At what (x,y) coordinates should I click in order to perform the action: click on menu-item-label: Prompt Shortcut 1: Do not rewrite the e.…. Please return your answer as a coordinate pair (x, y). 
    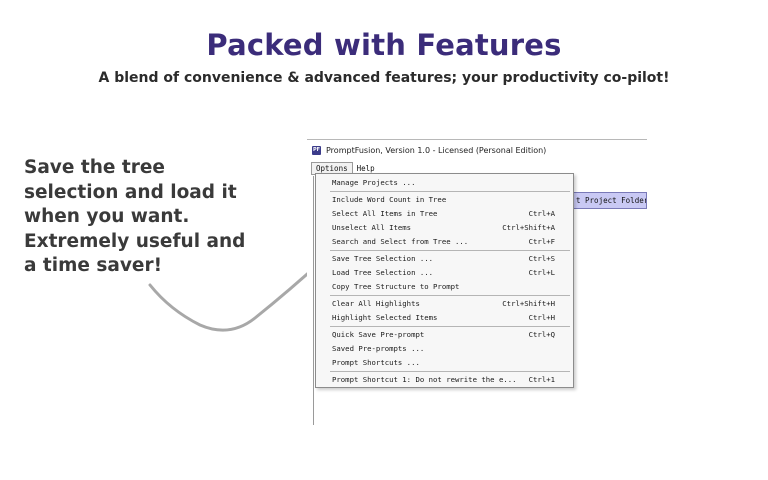
    Looking at the image, I should click on (424, 379).